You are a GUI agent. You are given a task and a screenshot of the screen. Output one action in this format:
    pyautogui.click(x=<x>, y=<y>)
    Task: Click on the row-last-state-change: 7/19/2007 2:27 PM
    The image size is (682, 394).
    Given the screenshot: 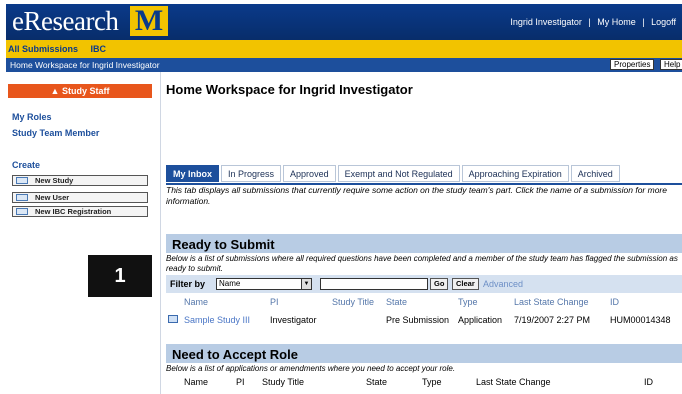 What is the action you would take?
    pyautogui.click(x=552, y=320)
    